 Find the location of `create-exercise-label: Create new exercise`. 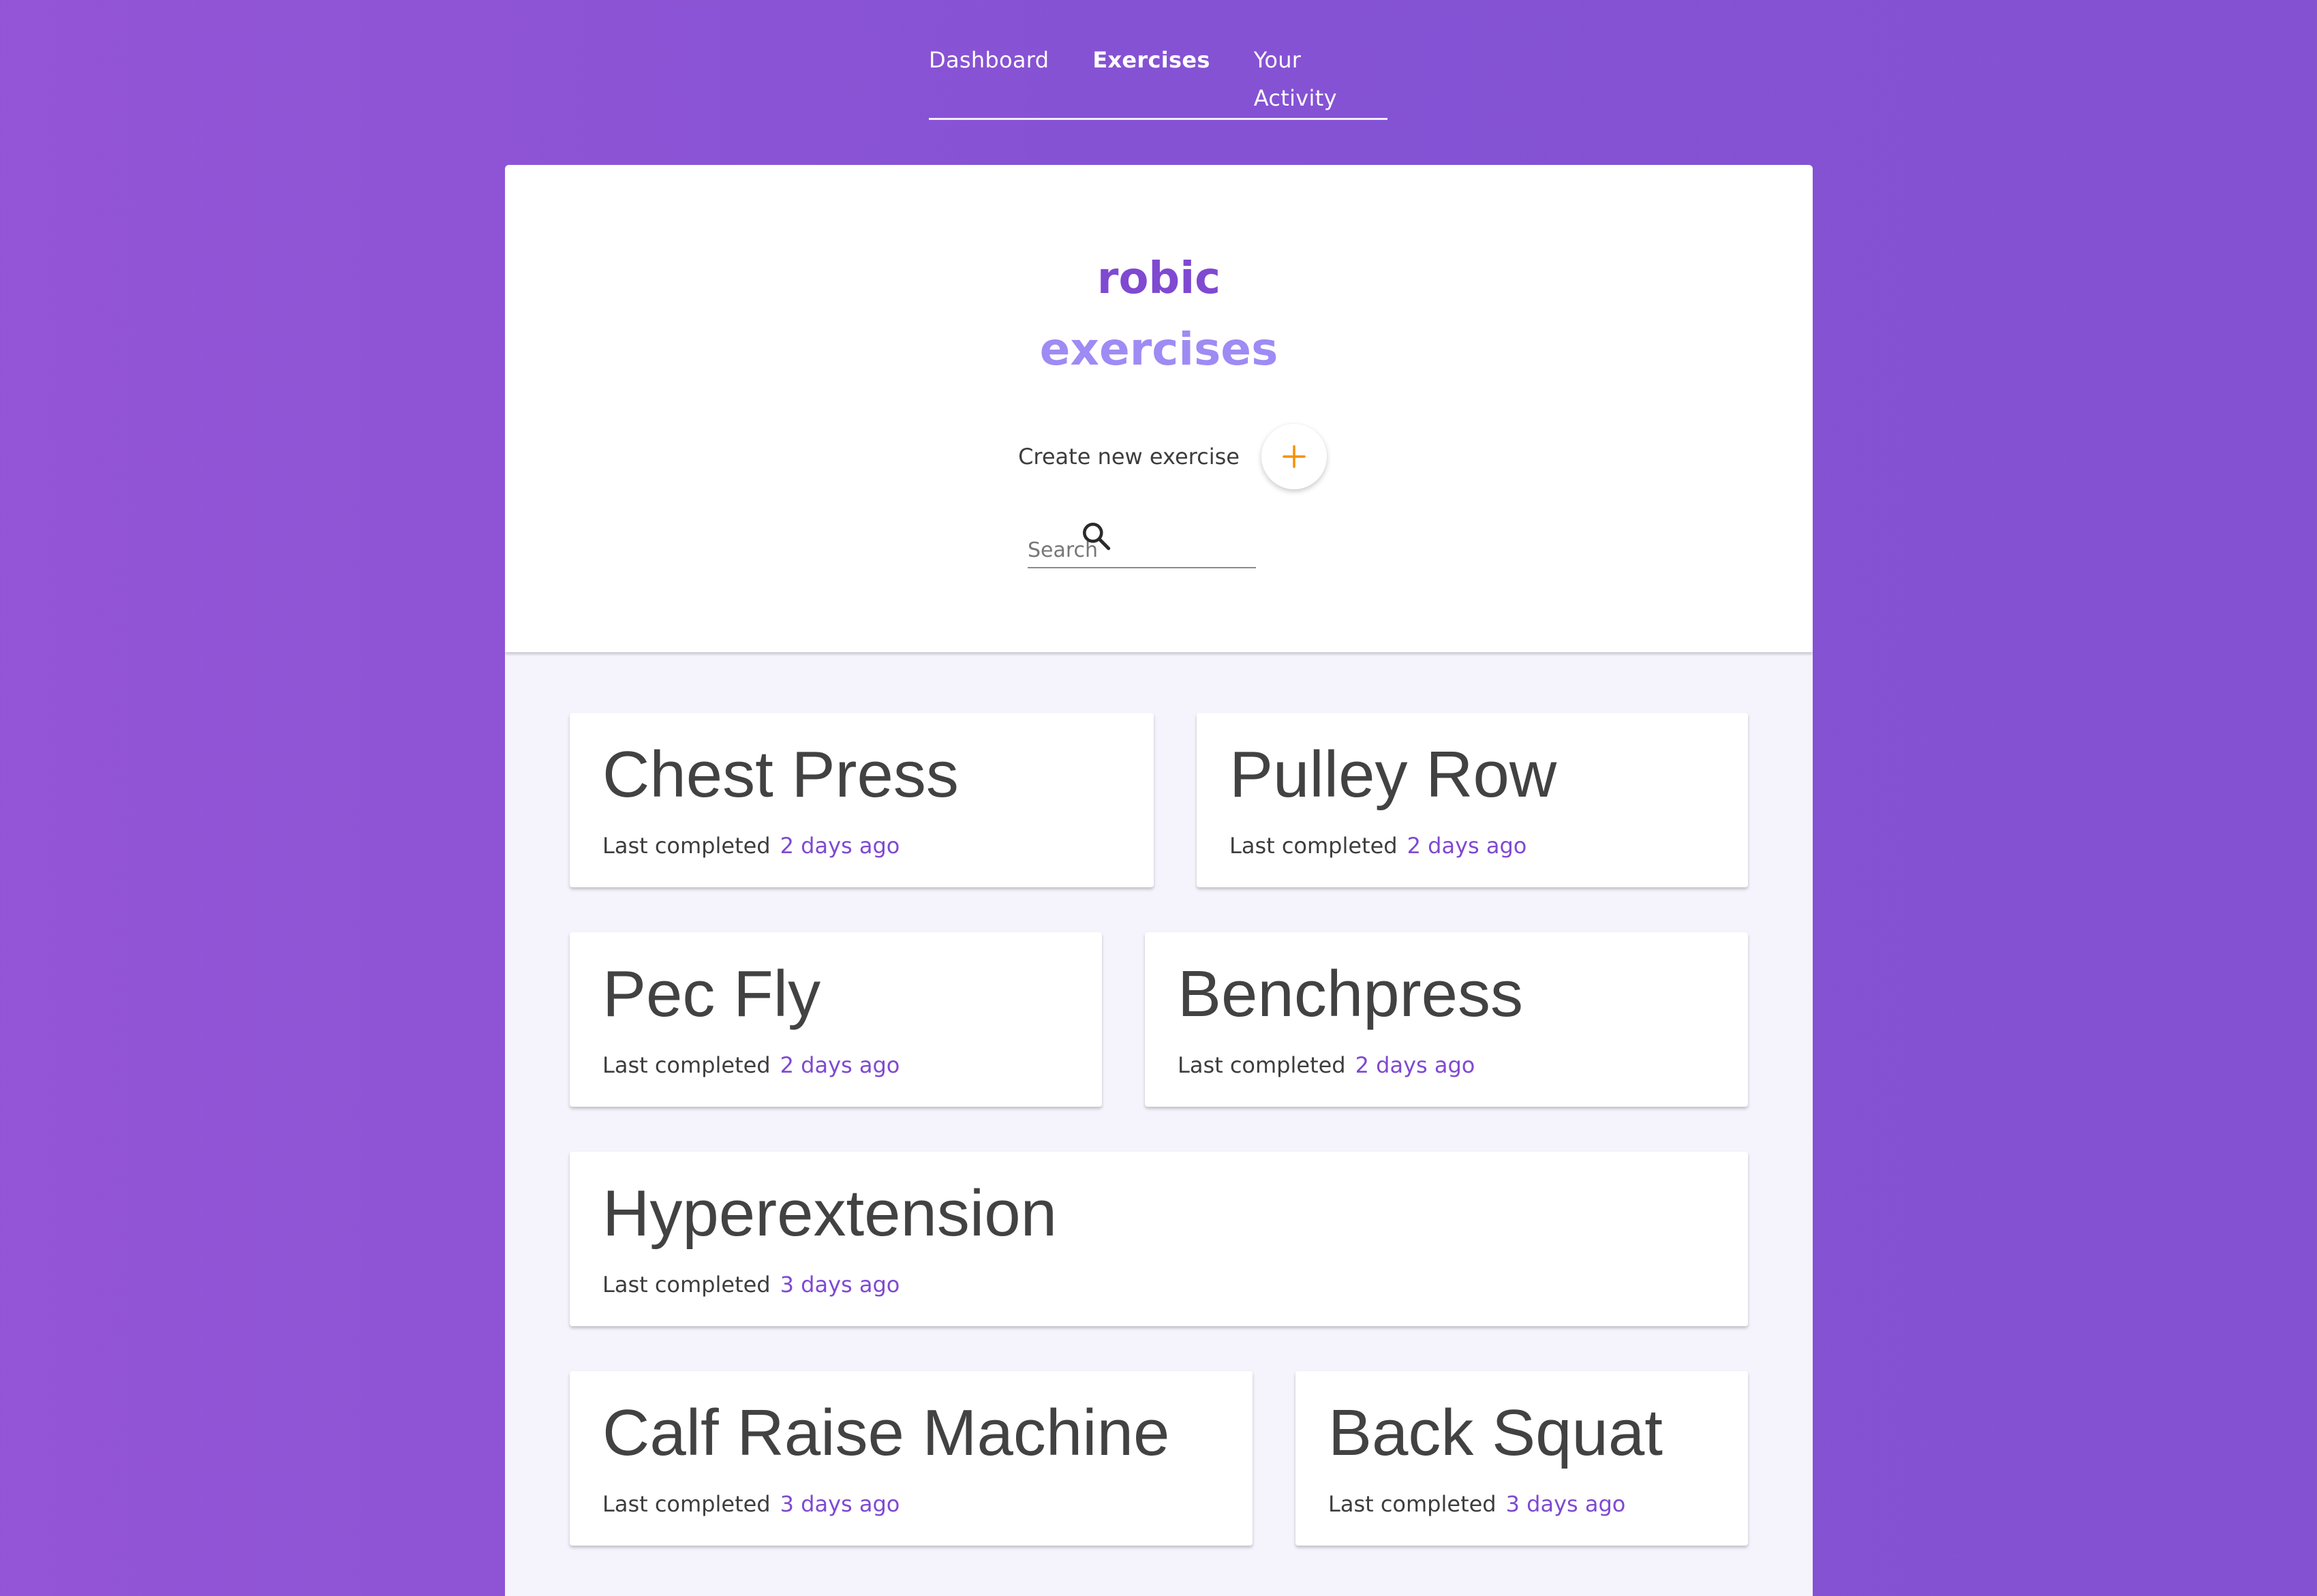

create-exercise-label: Create new exercise is located at coordinates (1129, 457).